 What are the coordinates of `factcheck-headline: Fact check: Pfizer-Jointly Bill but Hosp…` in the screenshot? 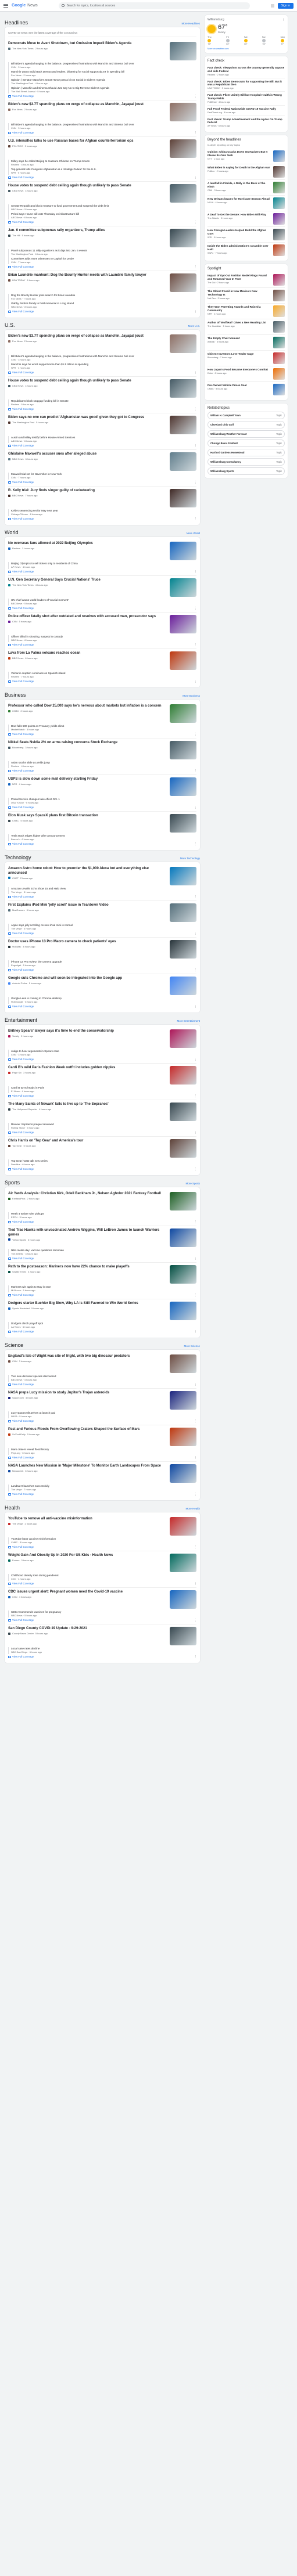 It's located at (246, 96).